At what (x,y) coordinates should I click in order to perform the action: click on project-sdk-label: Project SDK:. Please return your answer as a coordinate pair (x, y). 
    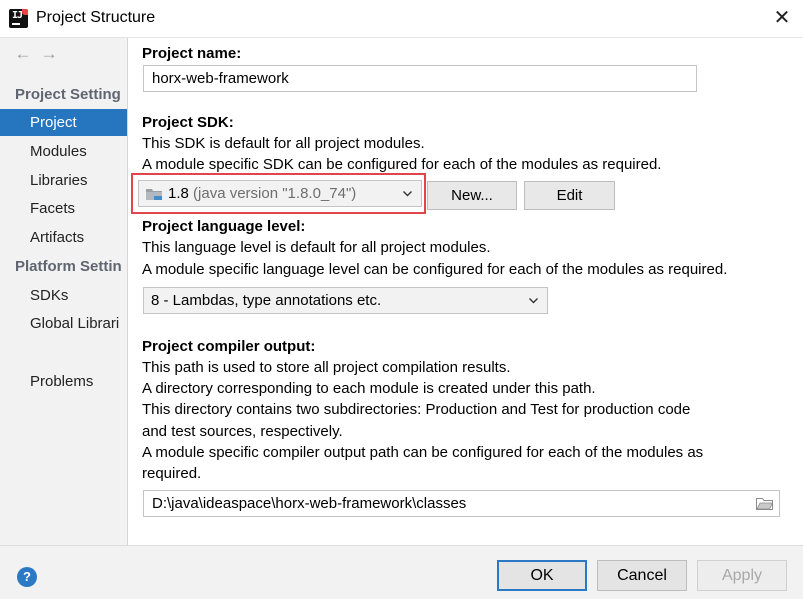
    Looking at the image, I should click on (188, 122).